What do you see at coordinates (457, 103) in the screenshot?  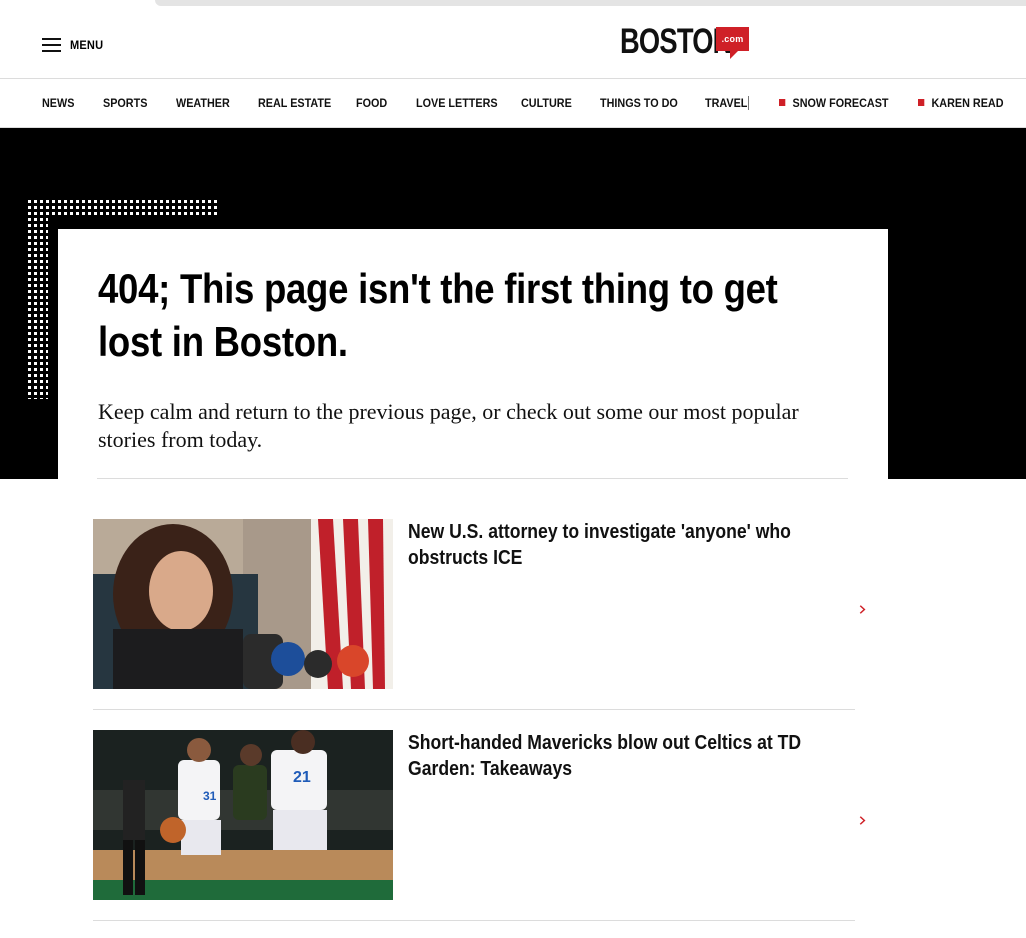 I see `nav-item-love-letters: LOVE LETTERS` at bounding box center [457, 103].